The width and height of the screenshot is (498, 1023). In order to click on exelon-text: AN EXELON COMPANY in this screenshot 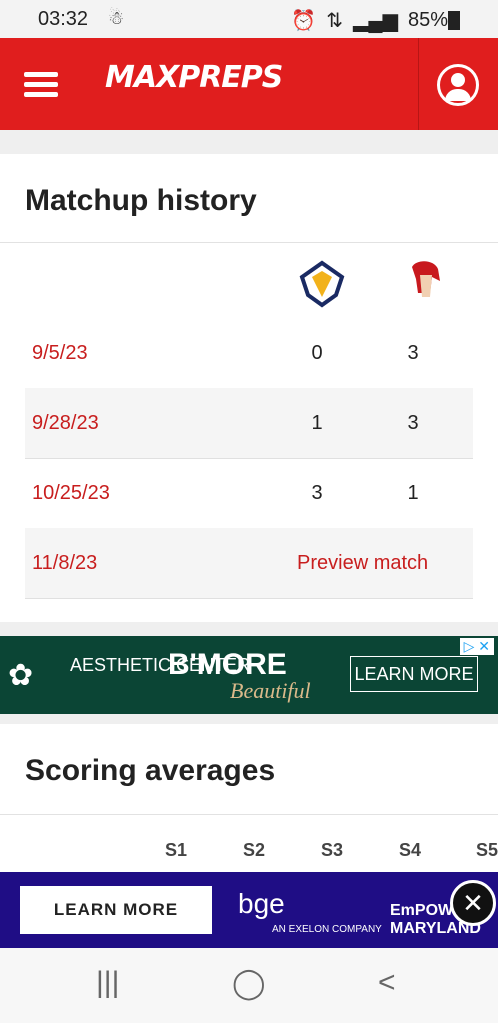, I will do `click(327, 929)`.